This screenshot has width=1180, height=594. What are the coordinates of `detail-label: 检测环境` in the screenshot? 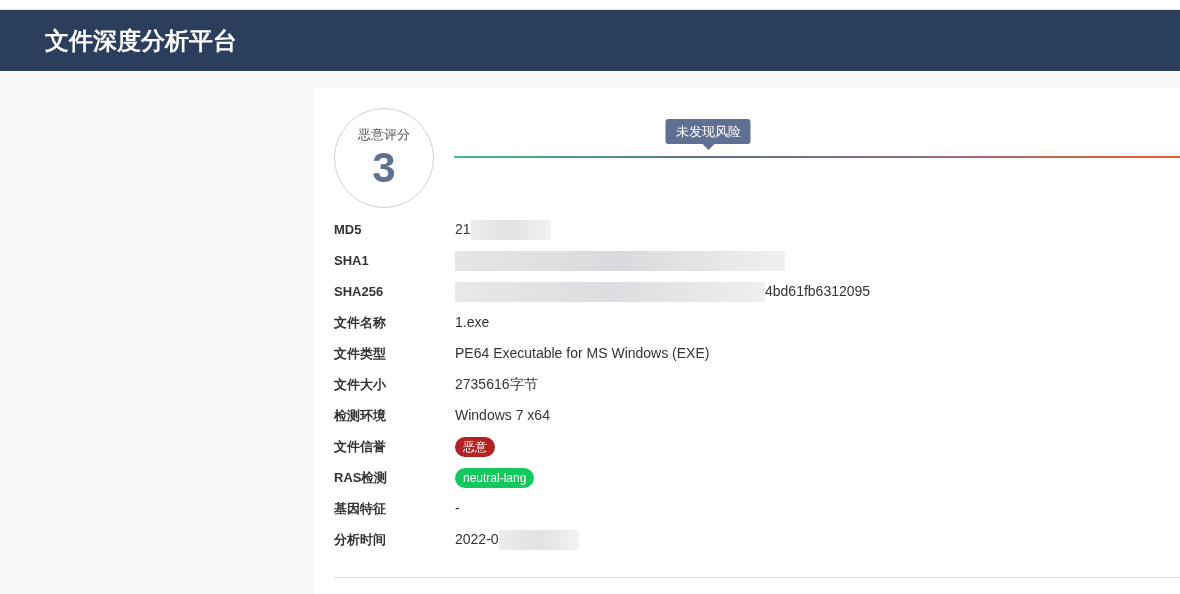 It's located at (360, 415).